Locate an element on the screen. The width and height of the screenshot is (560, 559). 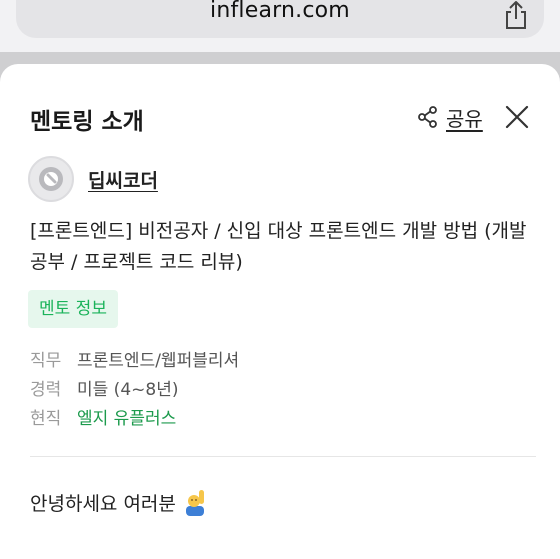
info-value: 프론트엔드/웹퍼블리셔 is located at coordinates (158, 361).